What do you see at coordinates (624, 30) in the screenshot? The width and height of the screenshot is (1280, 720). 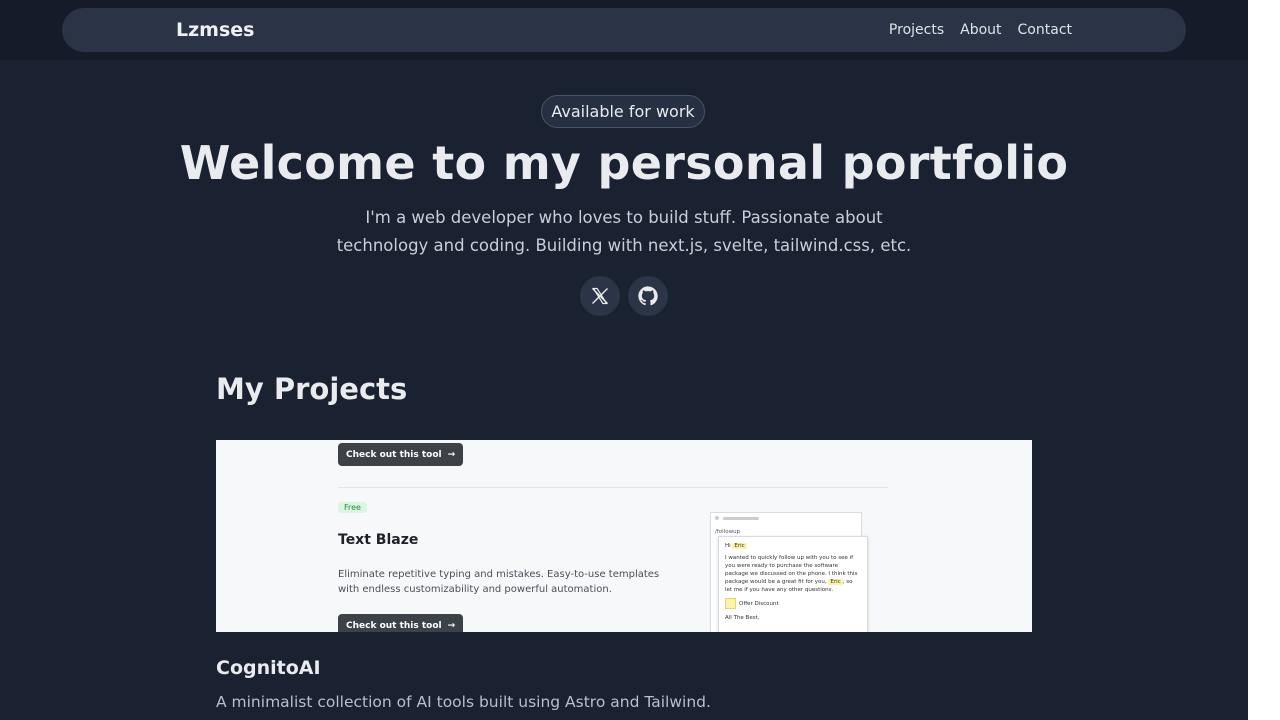 I see `navbar: Lzmses Projects About Contact` at bounding box center [624, 30].